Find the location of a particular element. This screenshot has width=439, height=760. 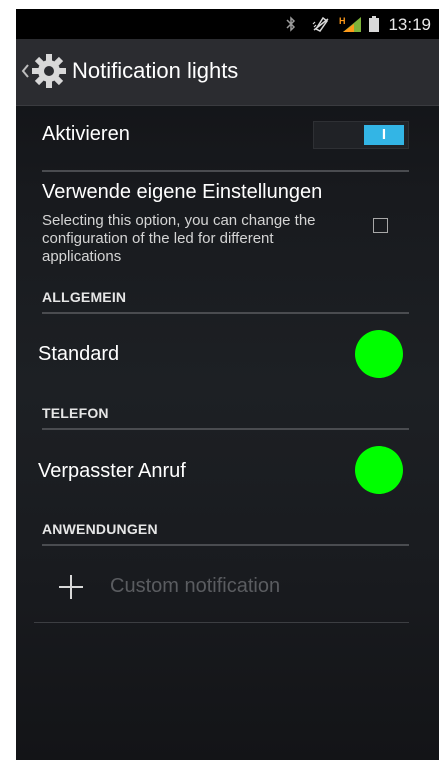

led-row-label: Standard is located at coordinates (79, 354).